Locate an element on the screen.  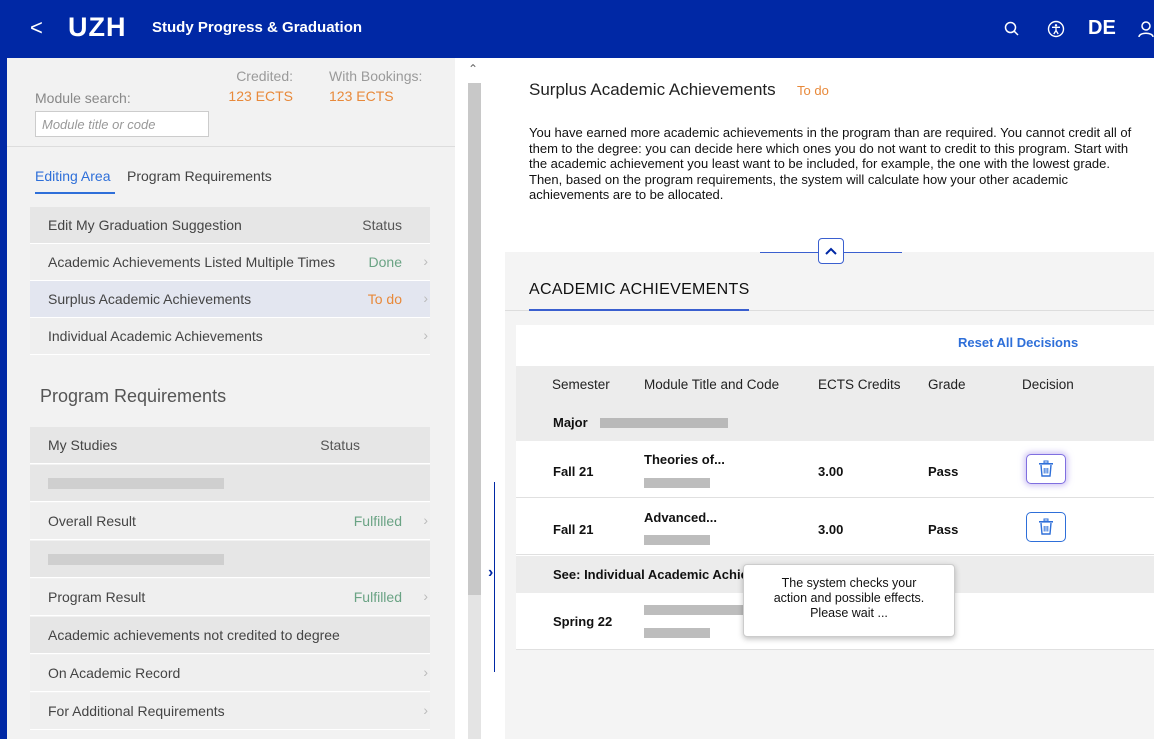
table-row: Fall 21 Advanced... 3.00 Pass is located at coordinates (835, 526).